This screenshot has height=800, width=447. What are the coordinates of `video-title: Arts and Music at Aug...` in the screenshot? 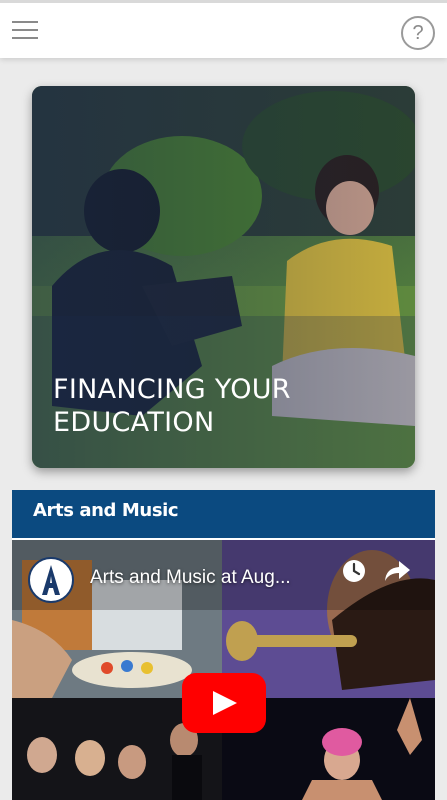 It's located at (210, 578).